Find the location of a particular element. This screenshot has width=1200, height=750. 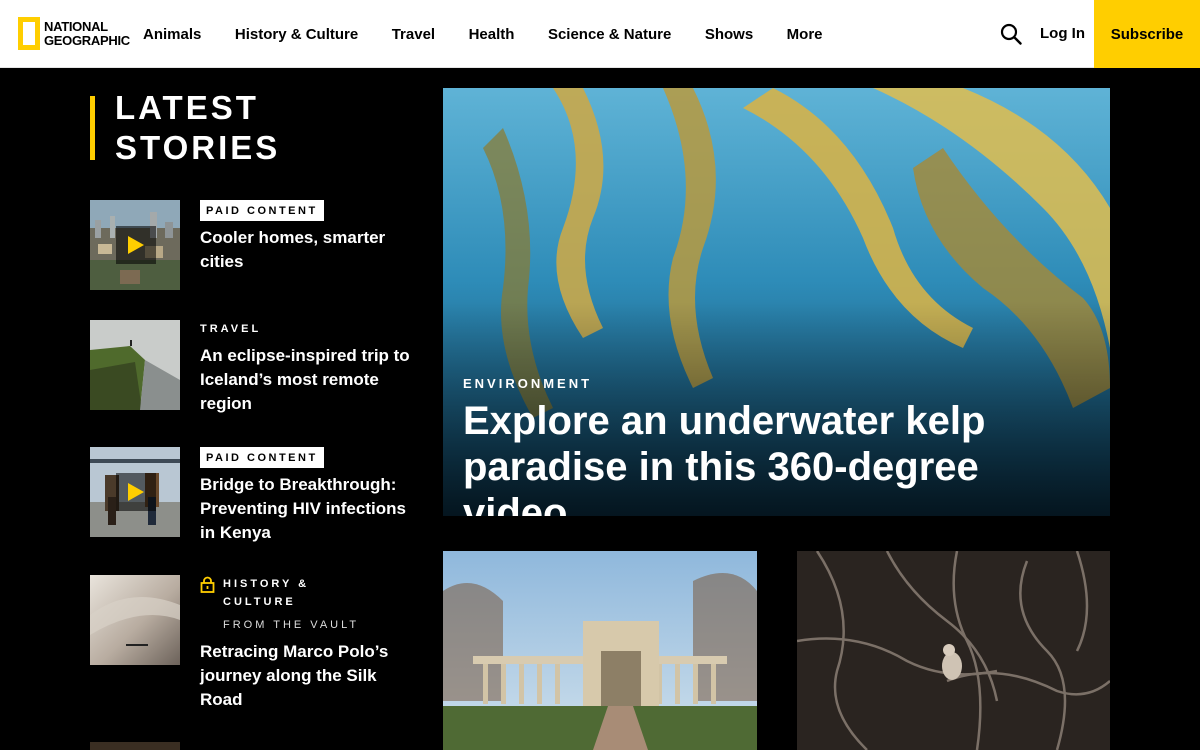

story-card-monument is located at coordinates (600, 650).